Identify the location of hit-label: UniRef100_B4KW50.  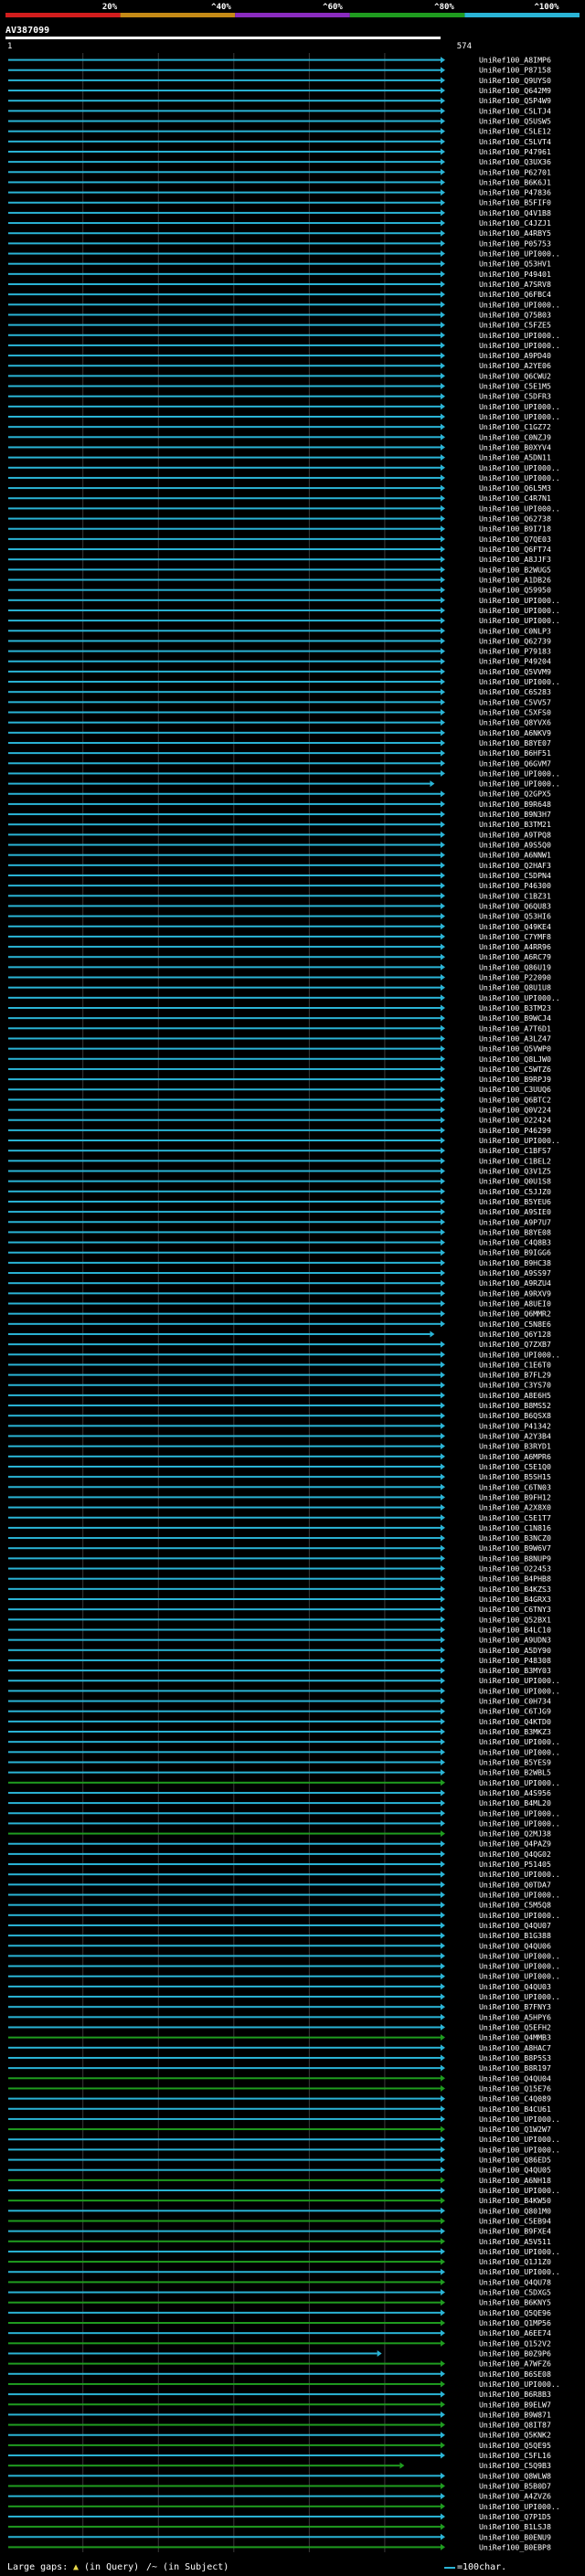
(515, 2200).